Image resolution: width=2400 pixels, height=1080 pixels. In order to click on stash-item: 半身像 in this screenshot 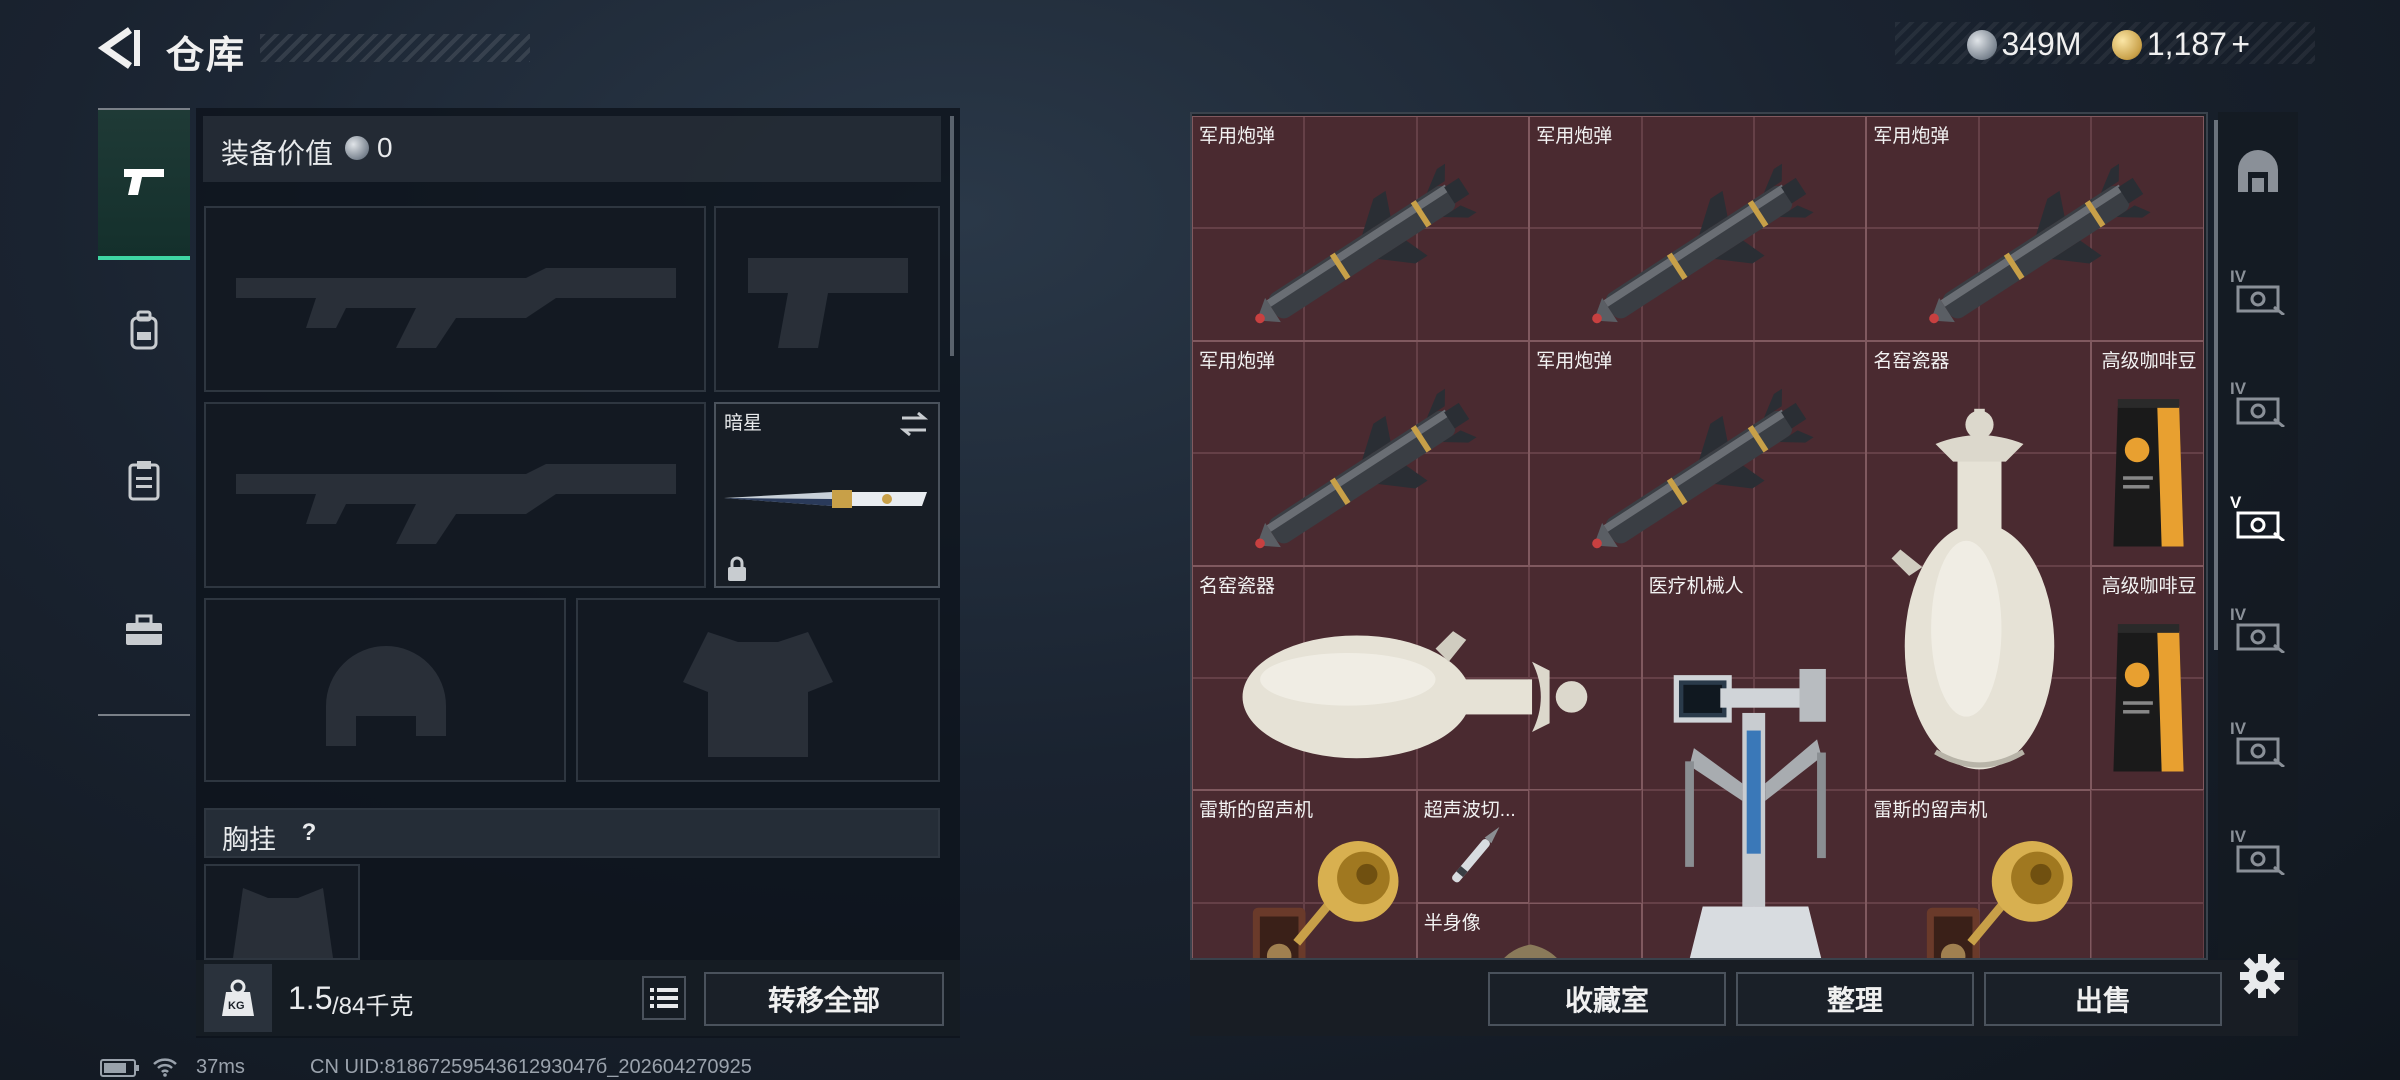, I will do `click(1529, 930)`.